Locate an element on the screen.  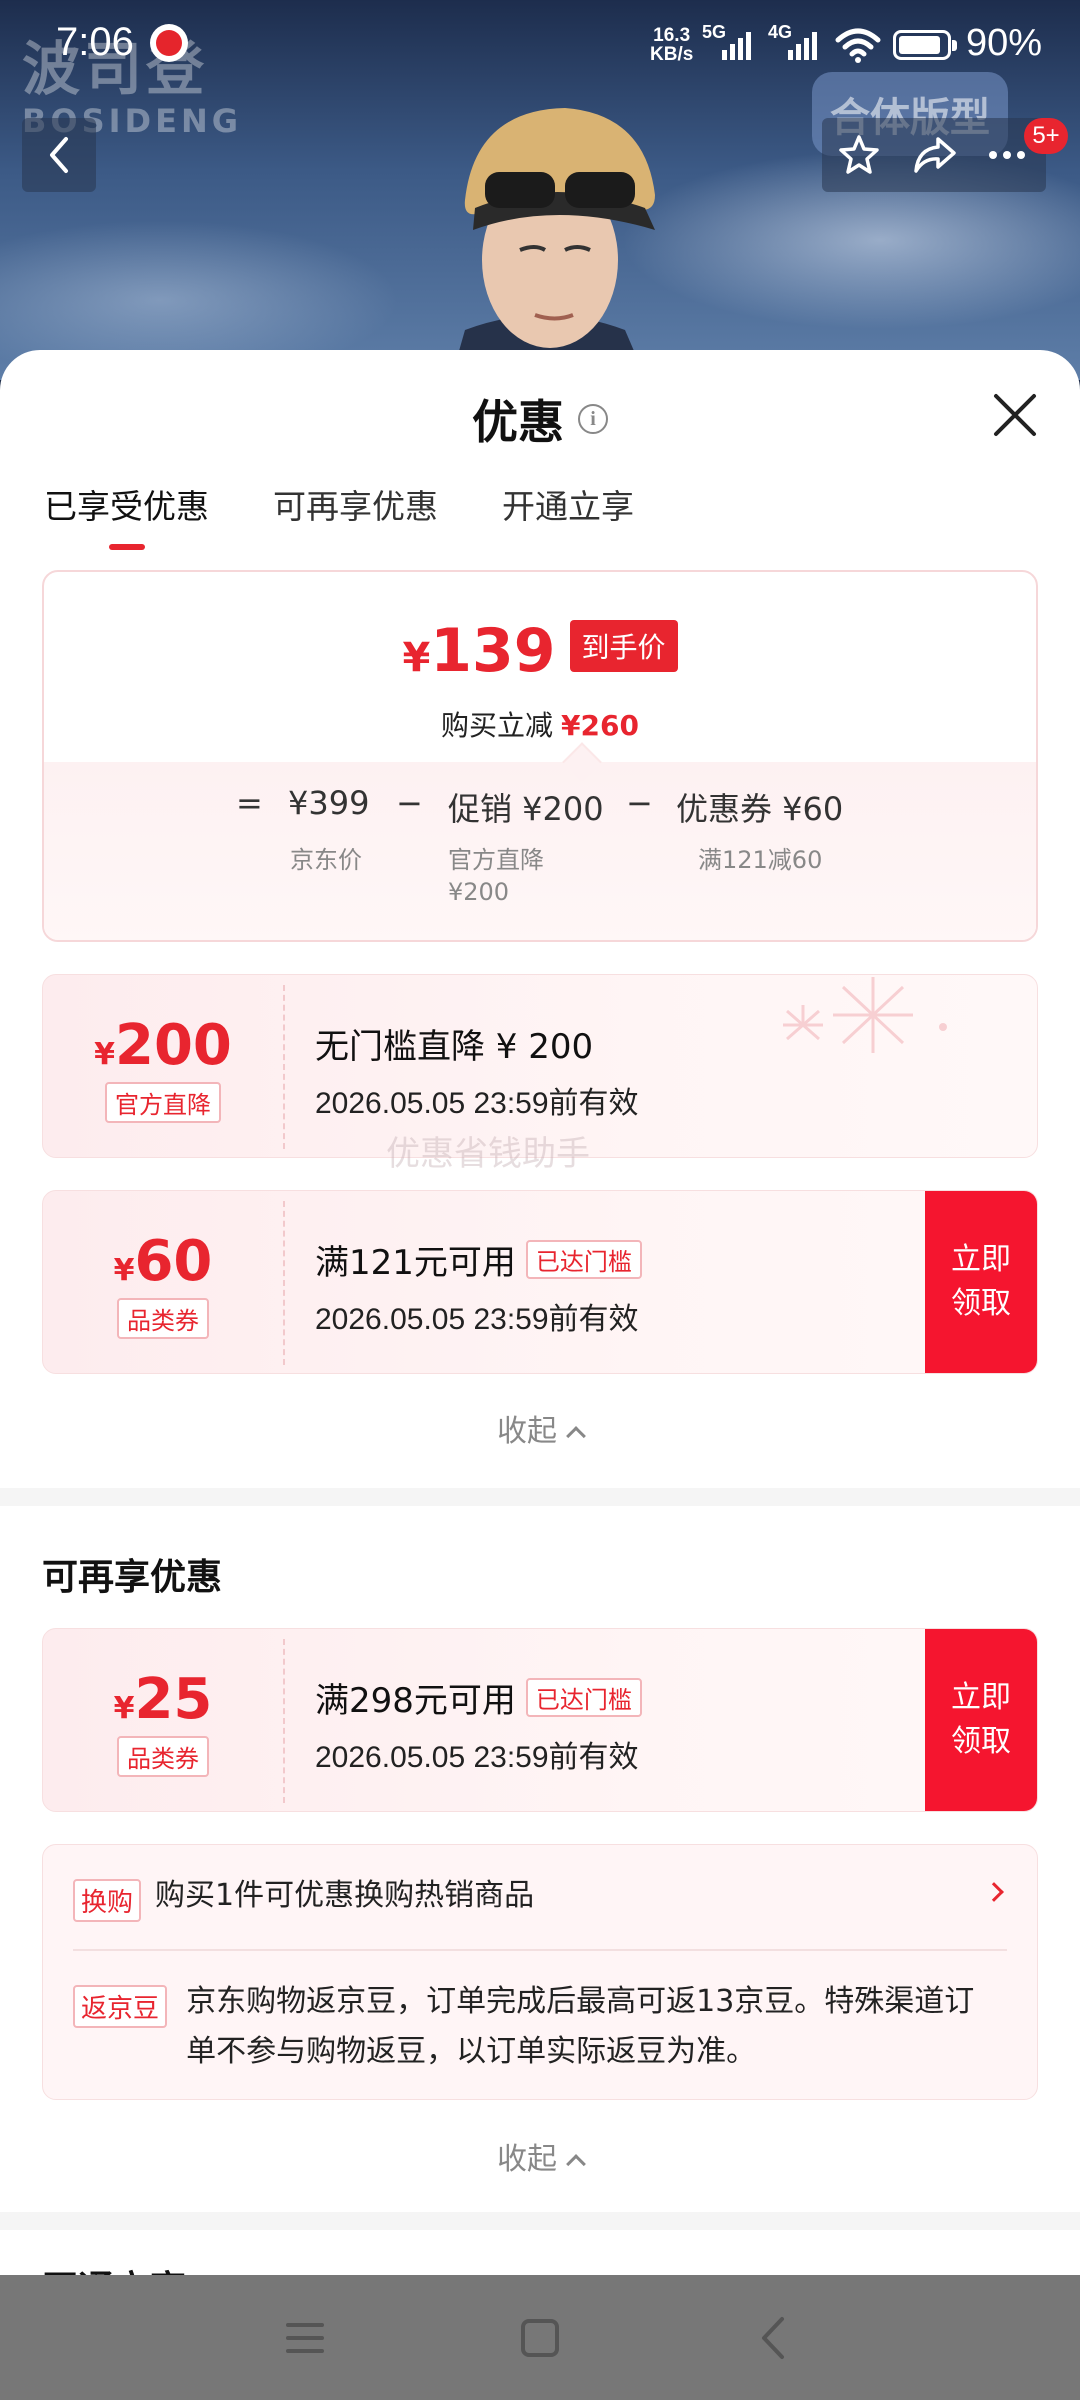
nav-actions is located at coordinates (934, 155).